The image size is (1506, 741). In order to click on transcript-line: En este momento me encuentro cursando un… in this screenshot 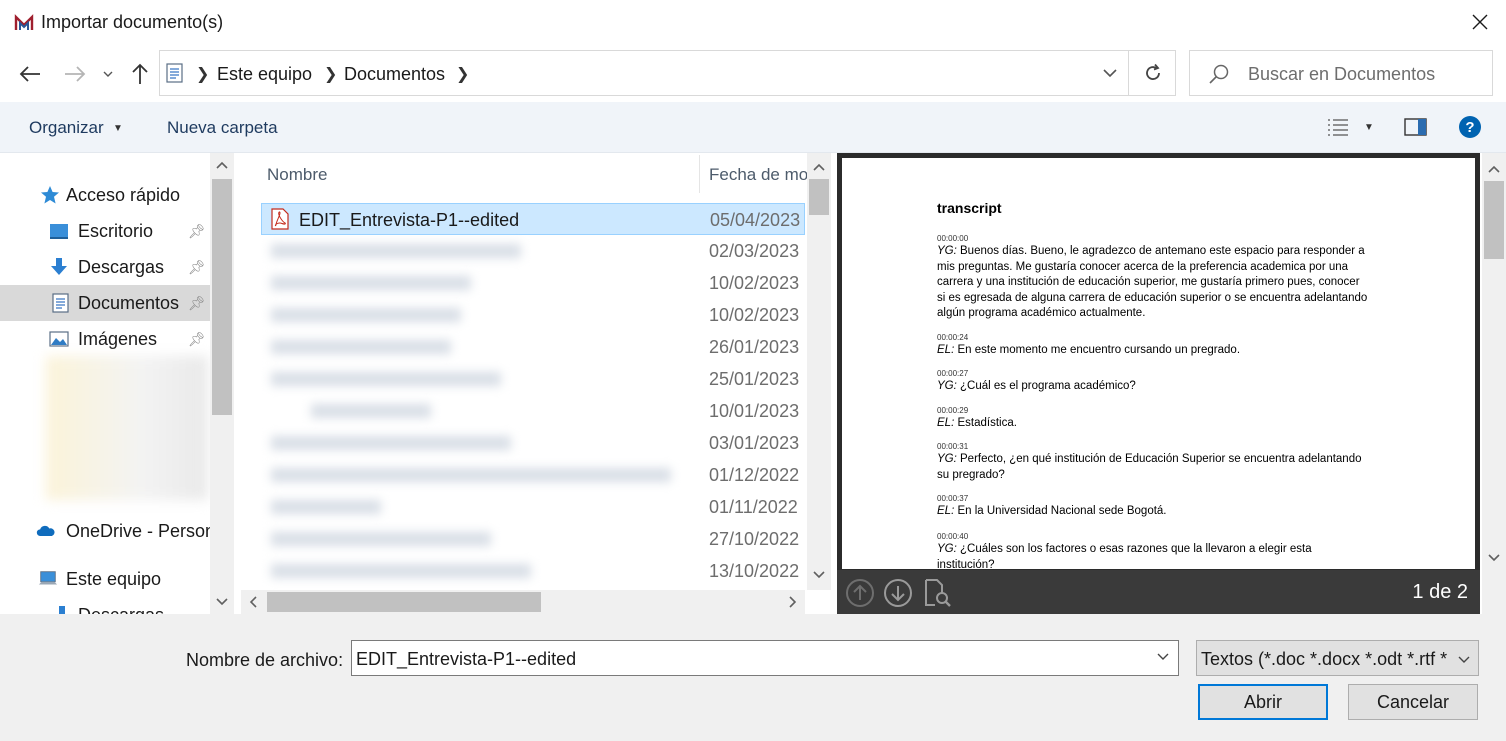, I will do `click(1097, 350)`.